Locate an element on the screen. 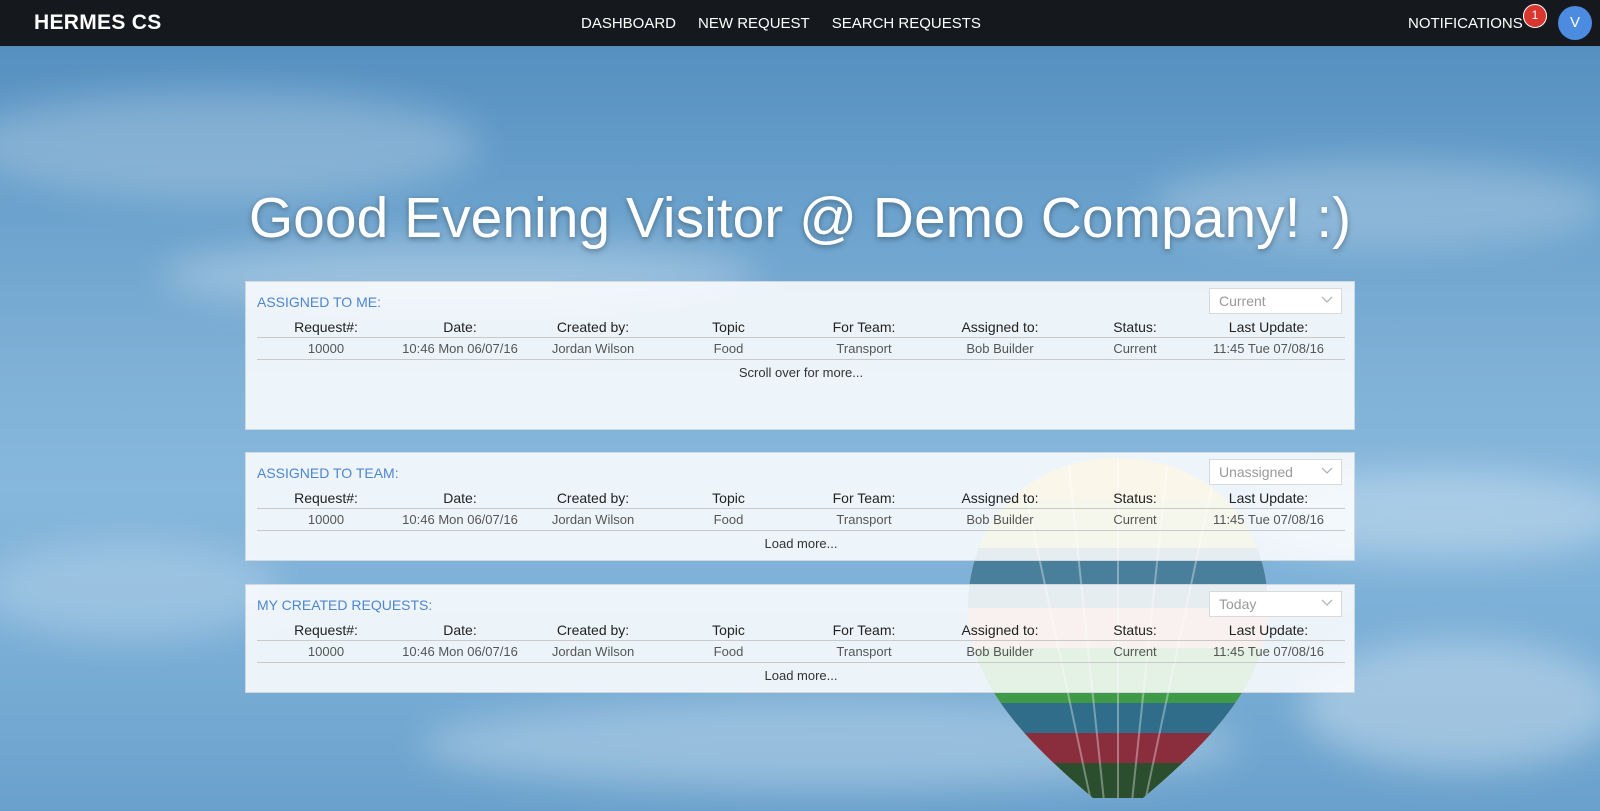 This screenshot has width=1600, height=811. nav-search-requests: SEARCH REQUESTS is located at coordinates (906, 23).